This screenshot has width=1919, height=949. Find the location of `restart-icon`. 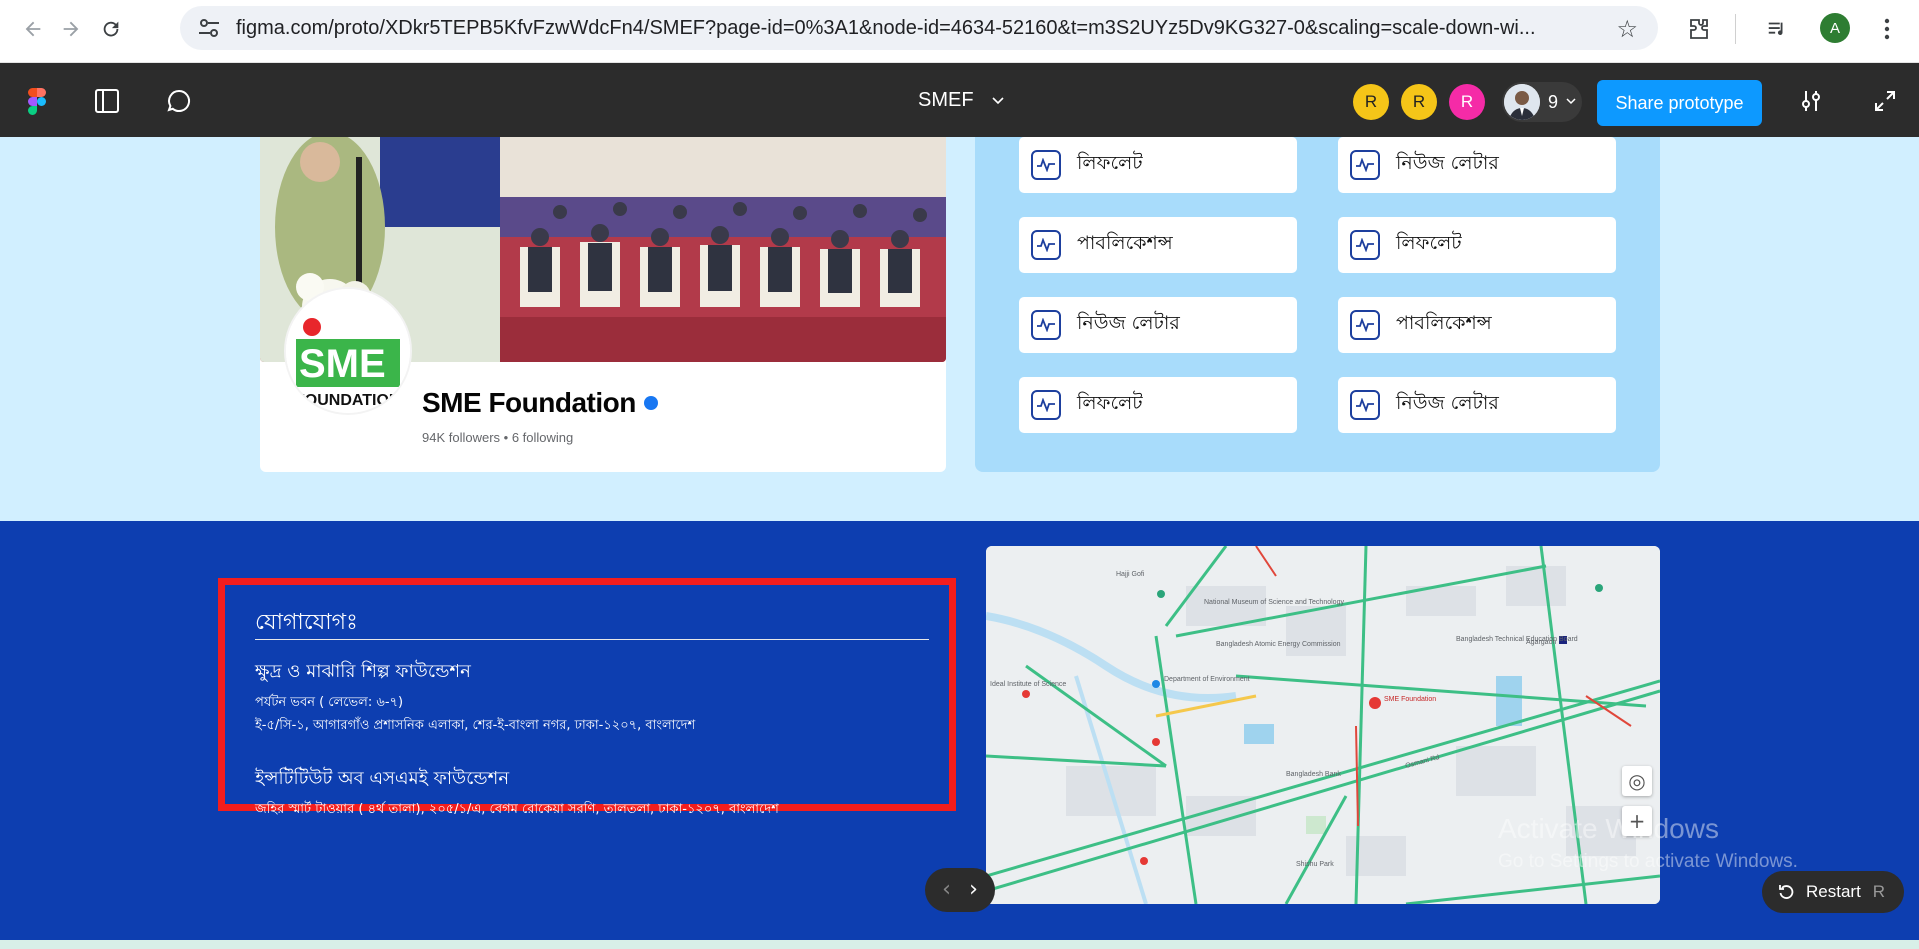

restart-icon is located at coordinates (1786, 892).